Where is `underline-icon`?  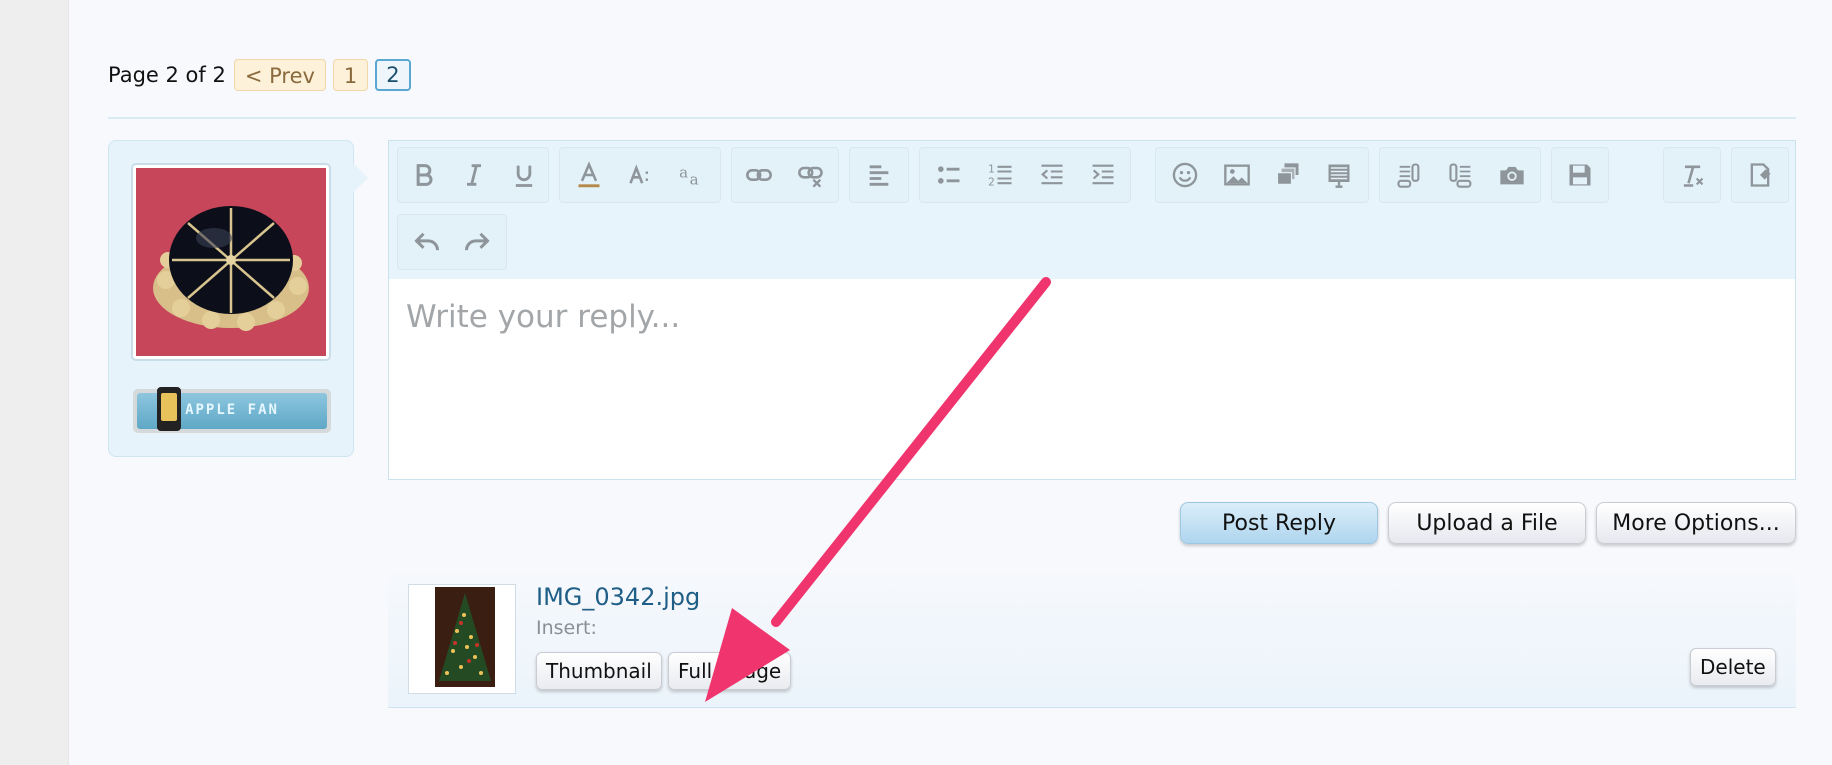 underline-icon is located at coordinates (524, 175).